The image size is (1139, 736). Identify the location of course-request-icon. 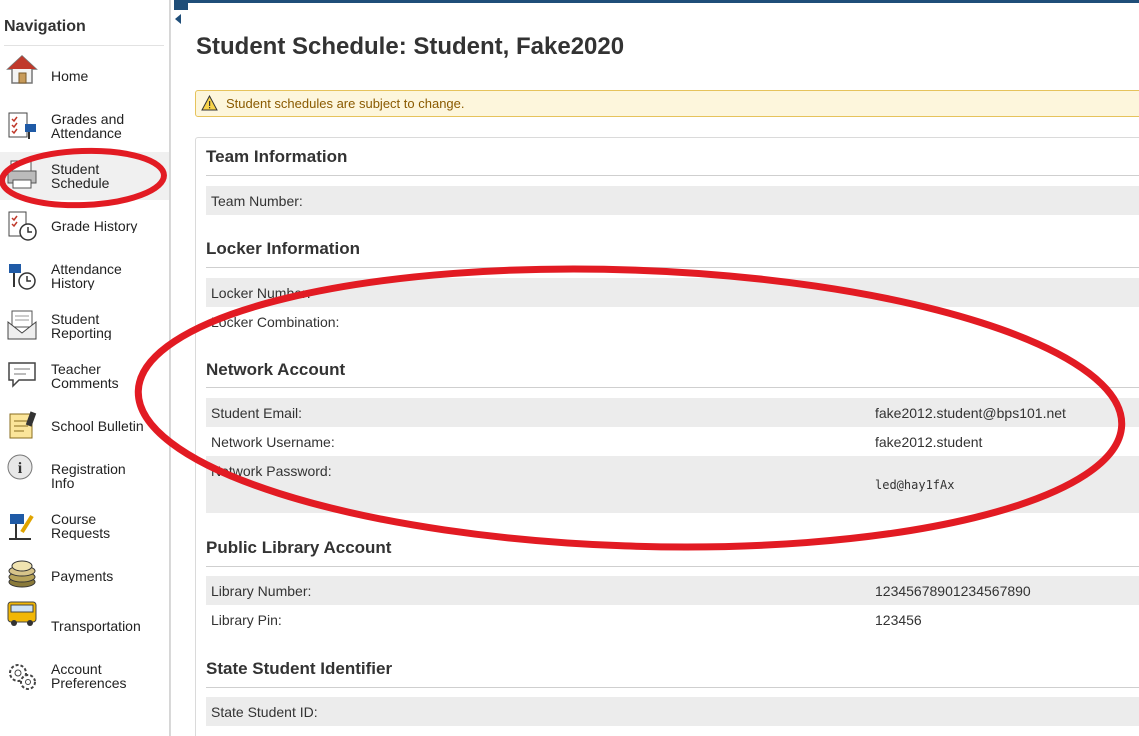
(21, 527).